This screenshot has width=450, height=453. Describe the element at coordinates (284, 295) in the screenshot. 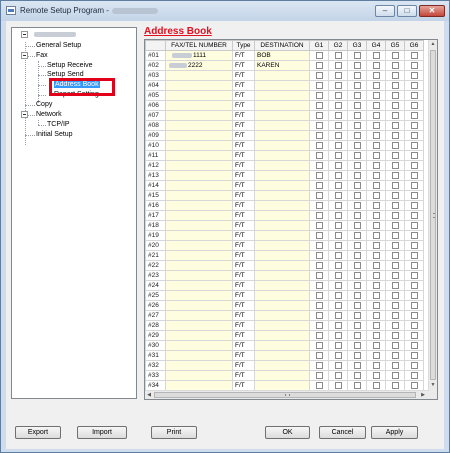

I see `table-row: #25 F/T` at that location.